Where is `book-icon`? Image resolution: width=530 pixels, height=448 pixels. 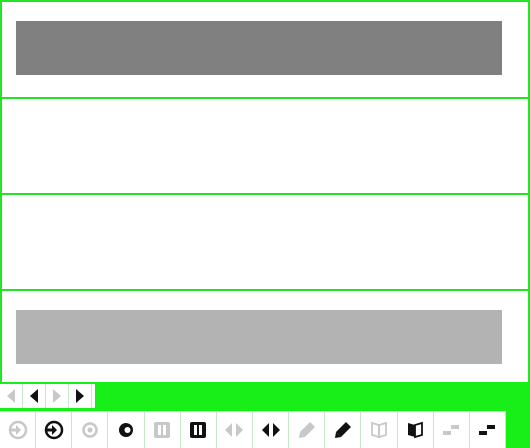 book-icon is located at coordinates (416, 430).